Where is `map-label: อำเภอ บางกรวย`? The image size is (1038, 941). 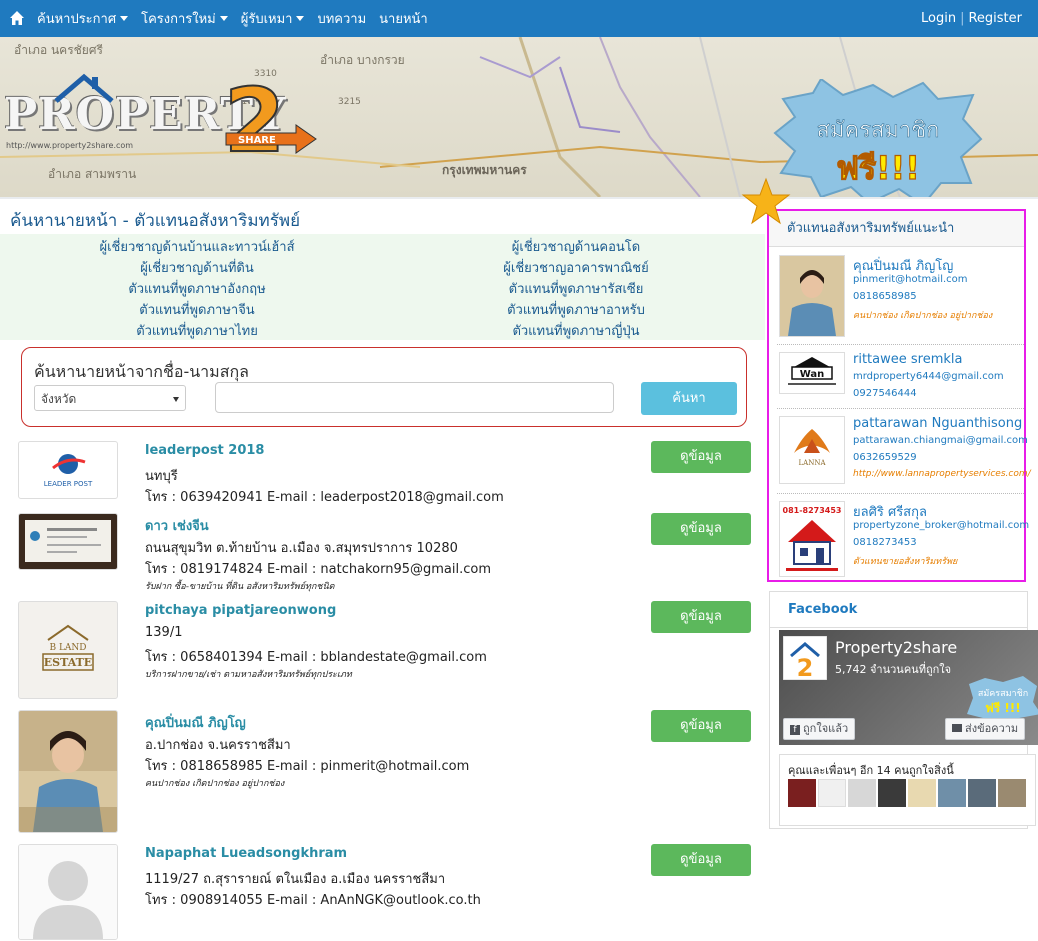 map-label: อำเภอ บางกรวย is located at coordinates (362, 60).